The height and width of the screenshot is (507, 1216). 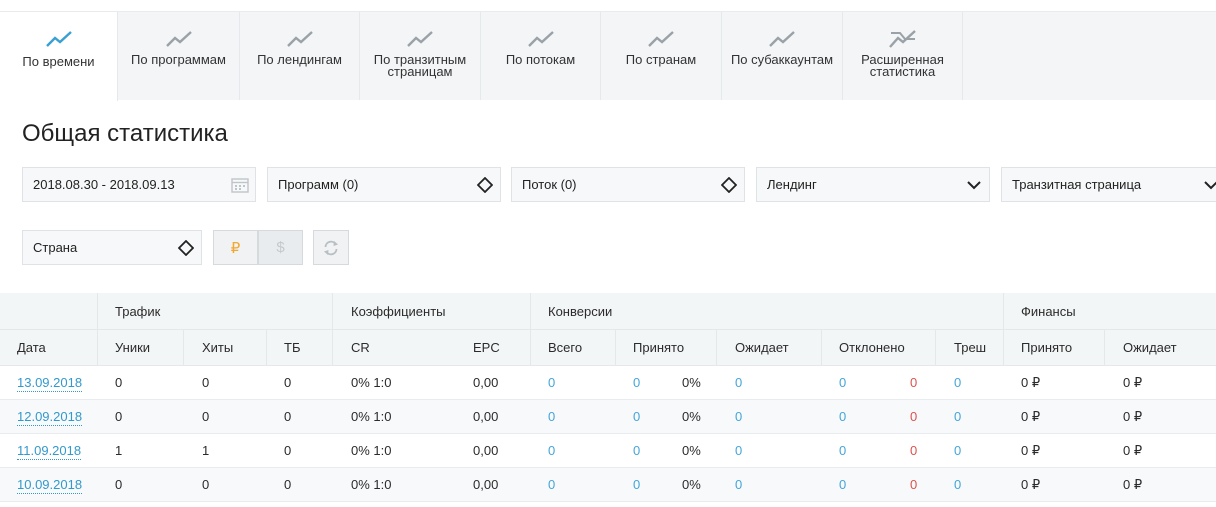 What do you see at coordinates (112, 247) in the screenshot?
I see `country-select: Страна` at bounding box center [112, 247].